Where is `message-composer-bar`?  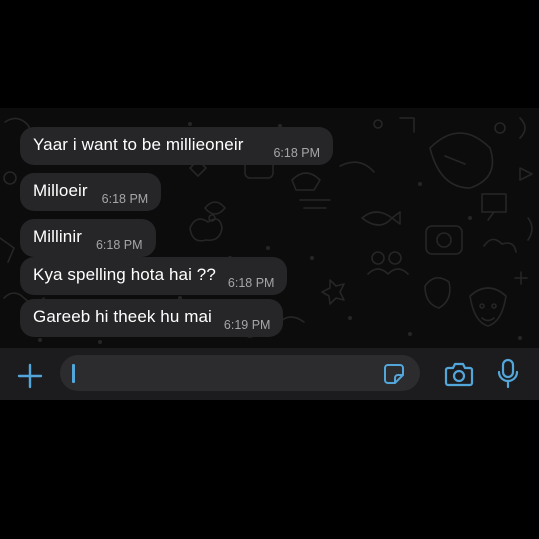 message-composer-bar is located at coordinates (269, 374).